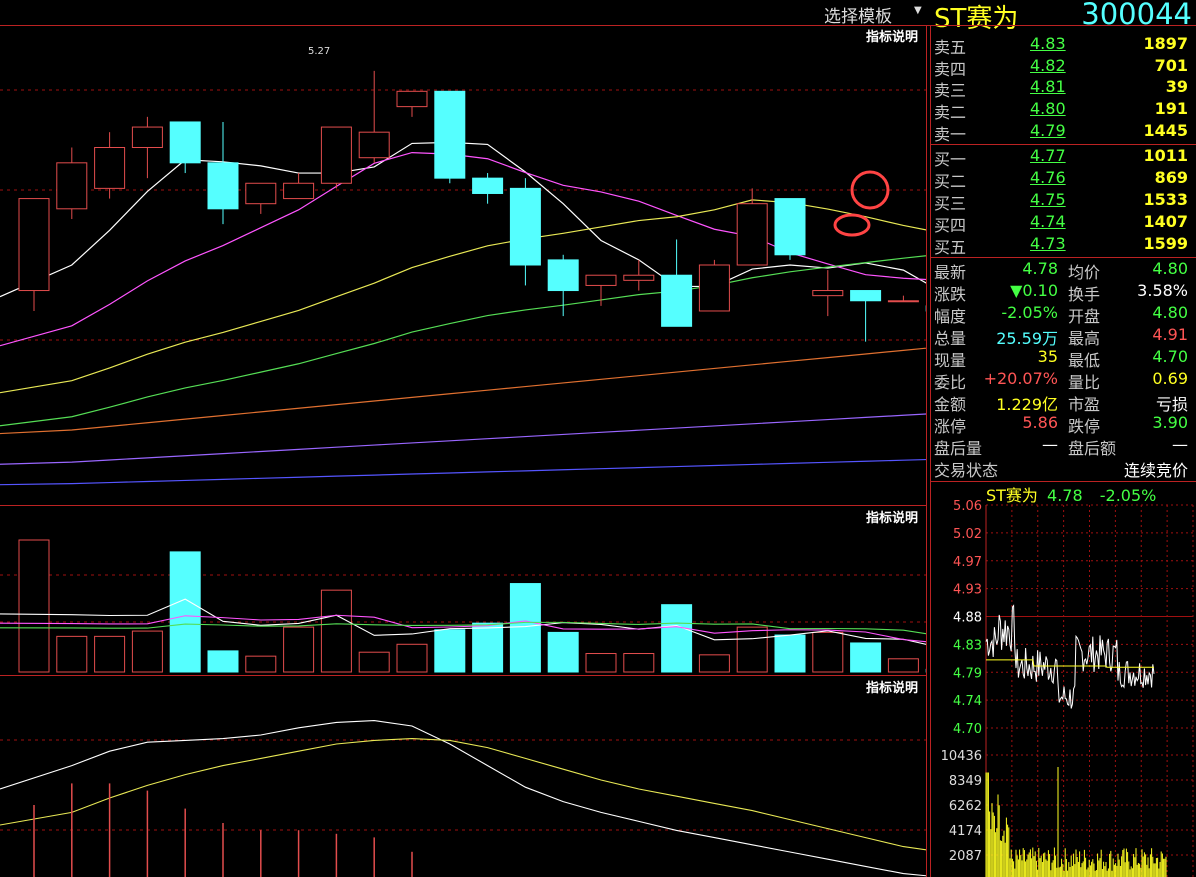  Describe the element at coordinates (1061, 424) in the screenshot. I see `stat-row-limits: 涨停 5.86 跌停 3.90` at that location.